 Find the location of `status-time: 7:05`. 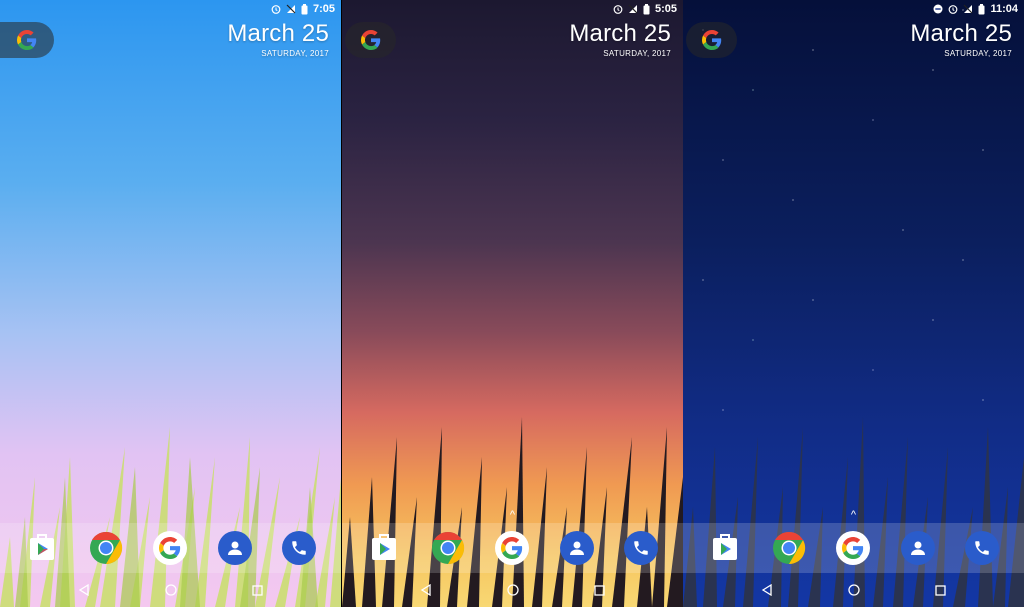

status-time: 7:05 is located at coordinates (323, 9).